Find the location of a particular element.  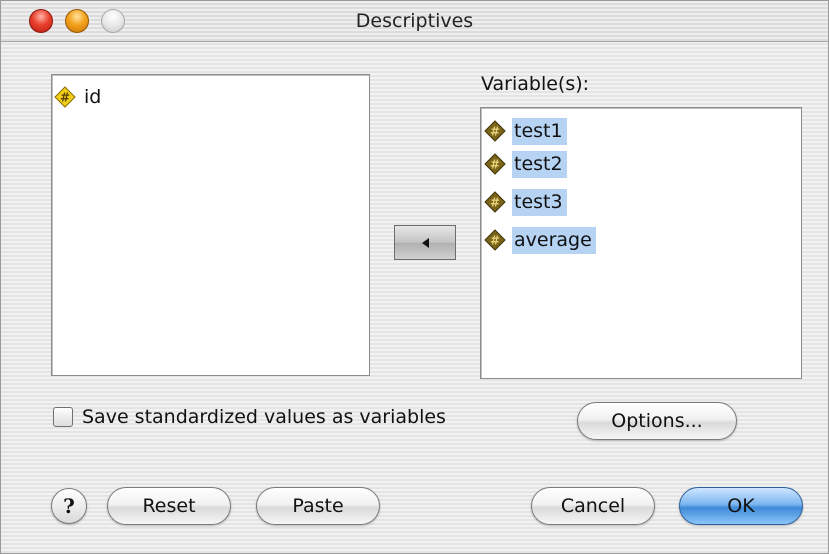

list-item-label: test3 is located at coordinates (539, 202).